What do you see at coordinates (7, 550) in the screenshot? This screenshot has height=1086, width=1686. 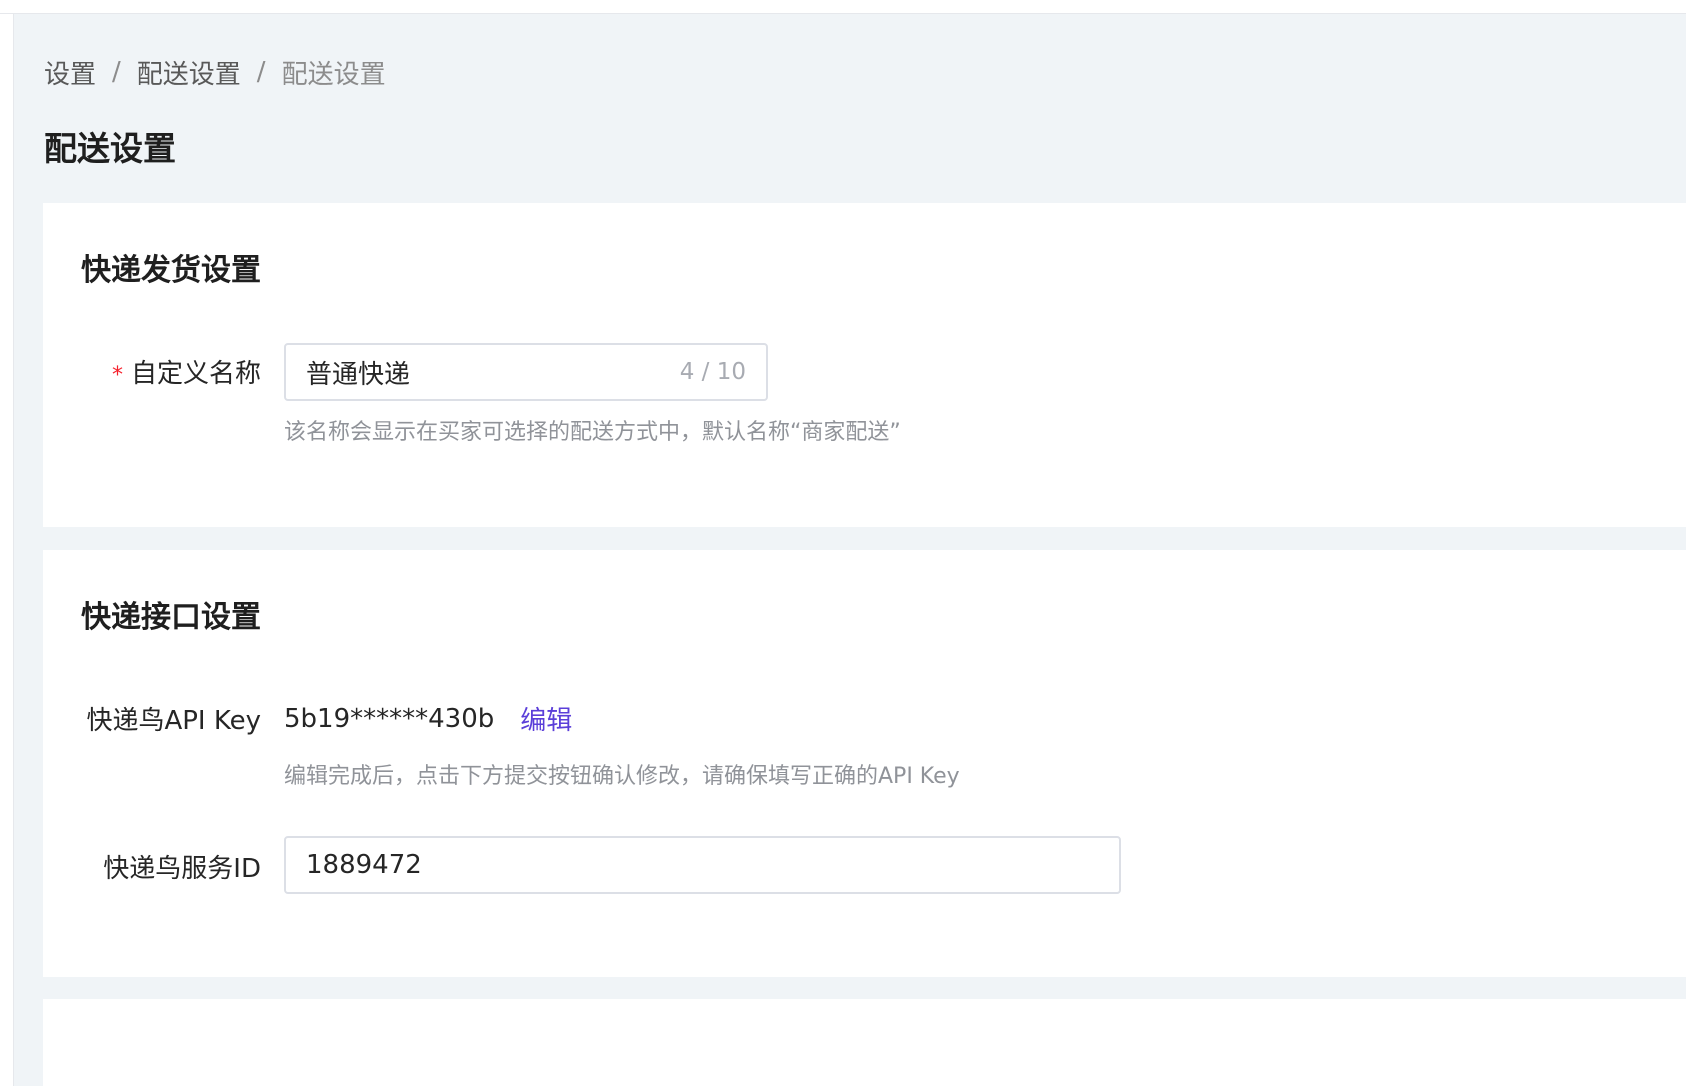 I see `left-sidebar-edge` at bounding box center [7, 550].